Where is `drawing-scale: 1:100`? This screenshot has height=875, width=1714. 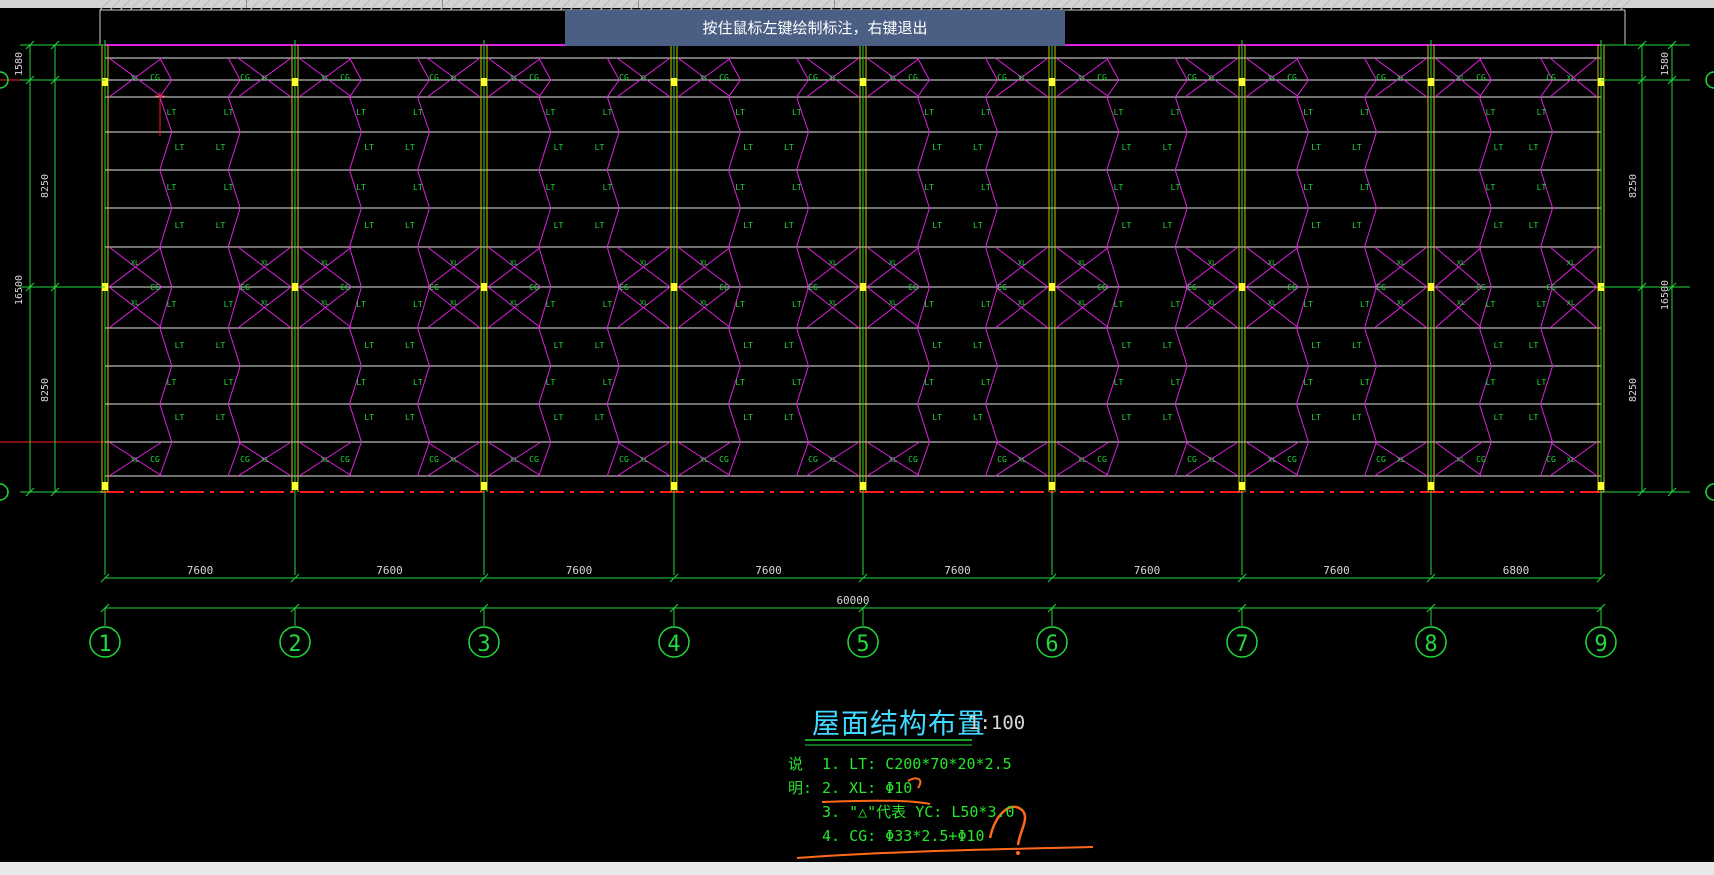 drawing-scale: 1:100 is located at coordinates (997, 723).